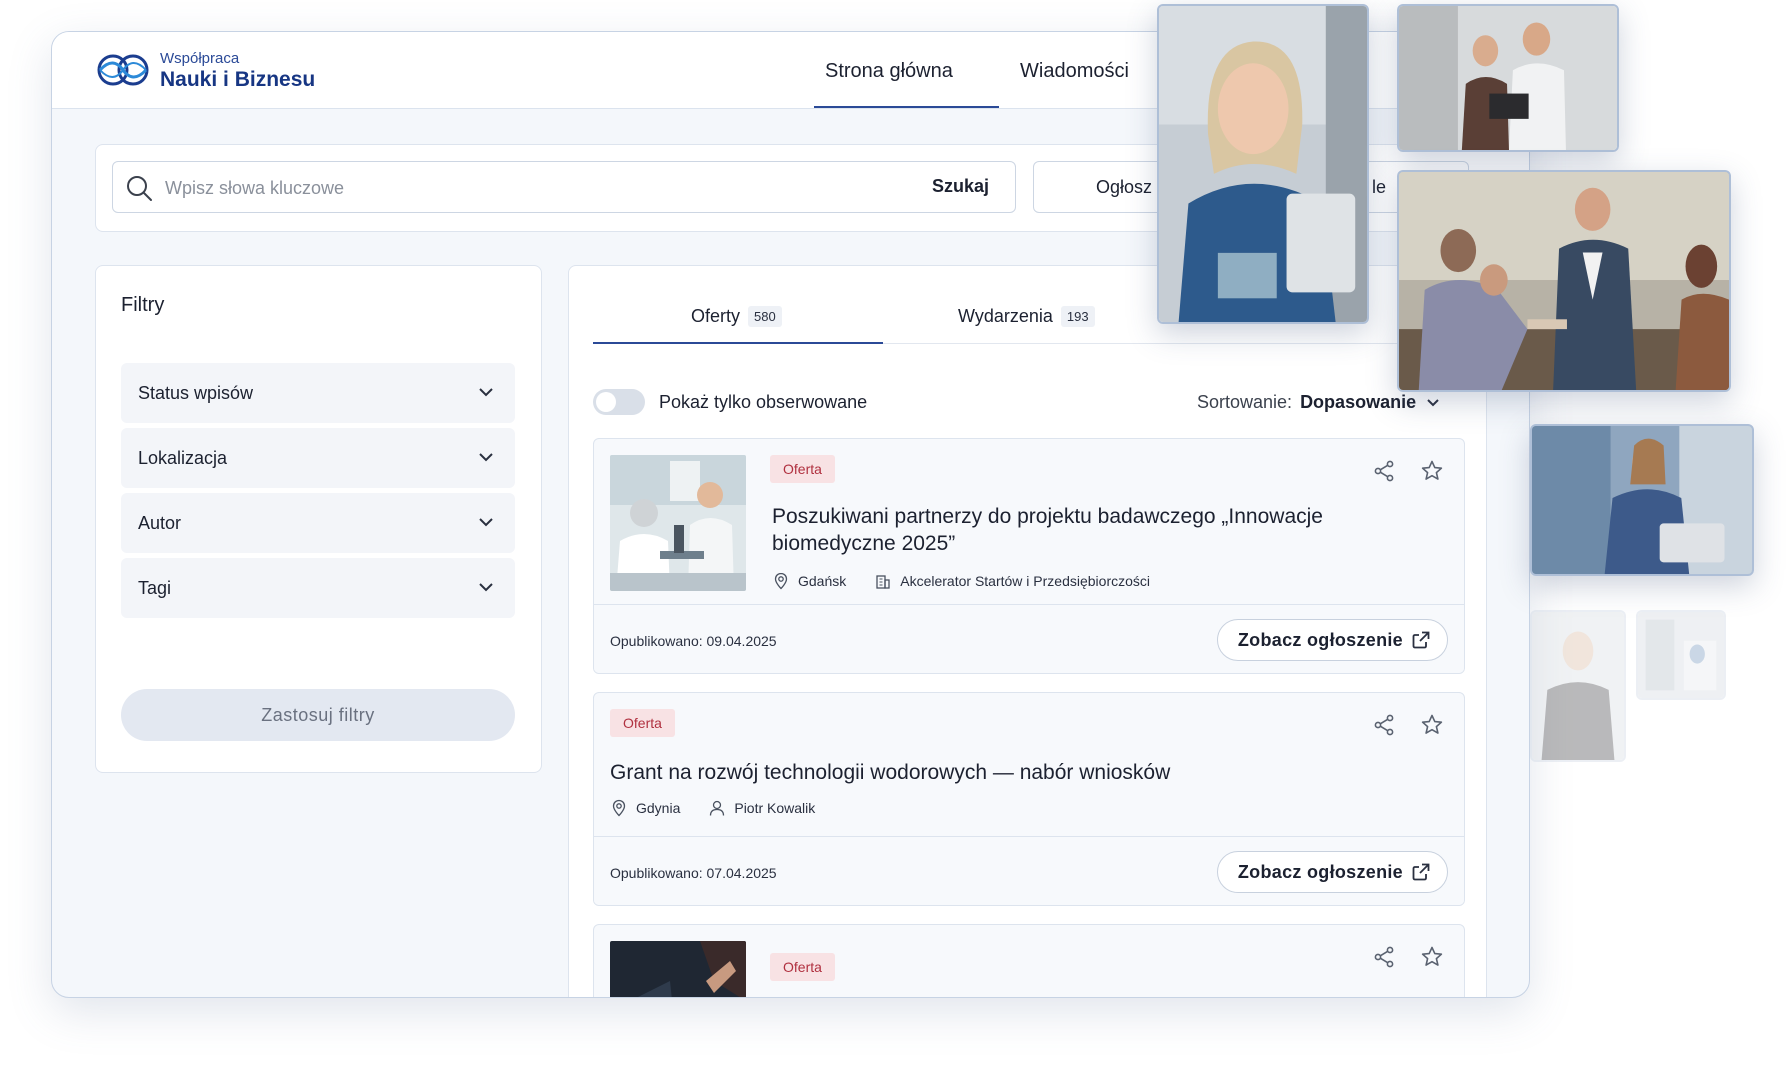  I want to click on offer-card: Oferta, so click(1029, 960).